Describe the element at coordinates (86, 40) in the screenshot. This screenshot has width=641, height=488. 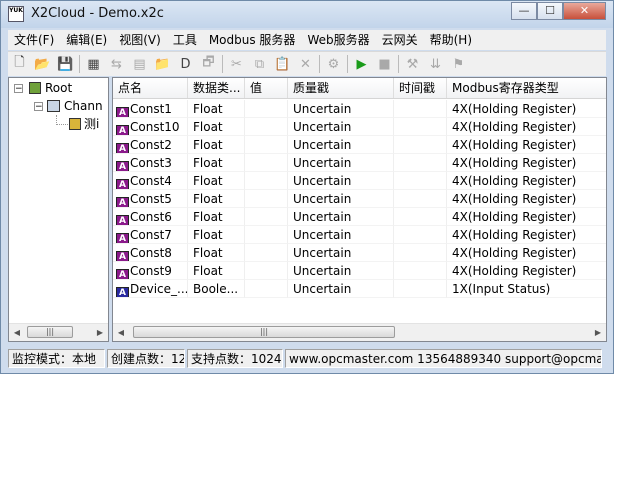
I see `menu-item: 编辑(E)` at that location.